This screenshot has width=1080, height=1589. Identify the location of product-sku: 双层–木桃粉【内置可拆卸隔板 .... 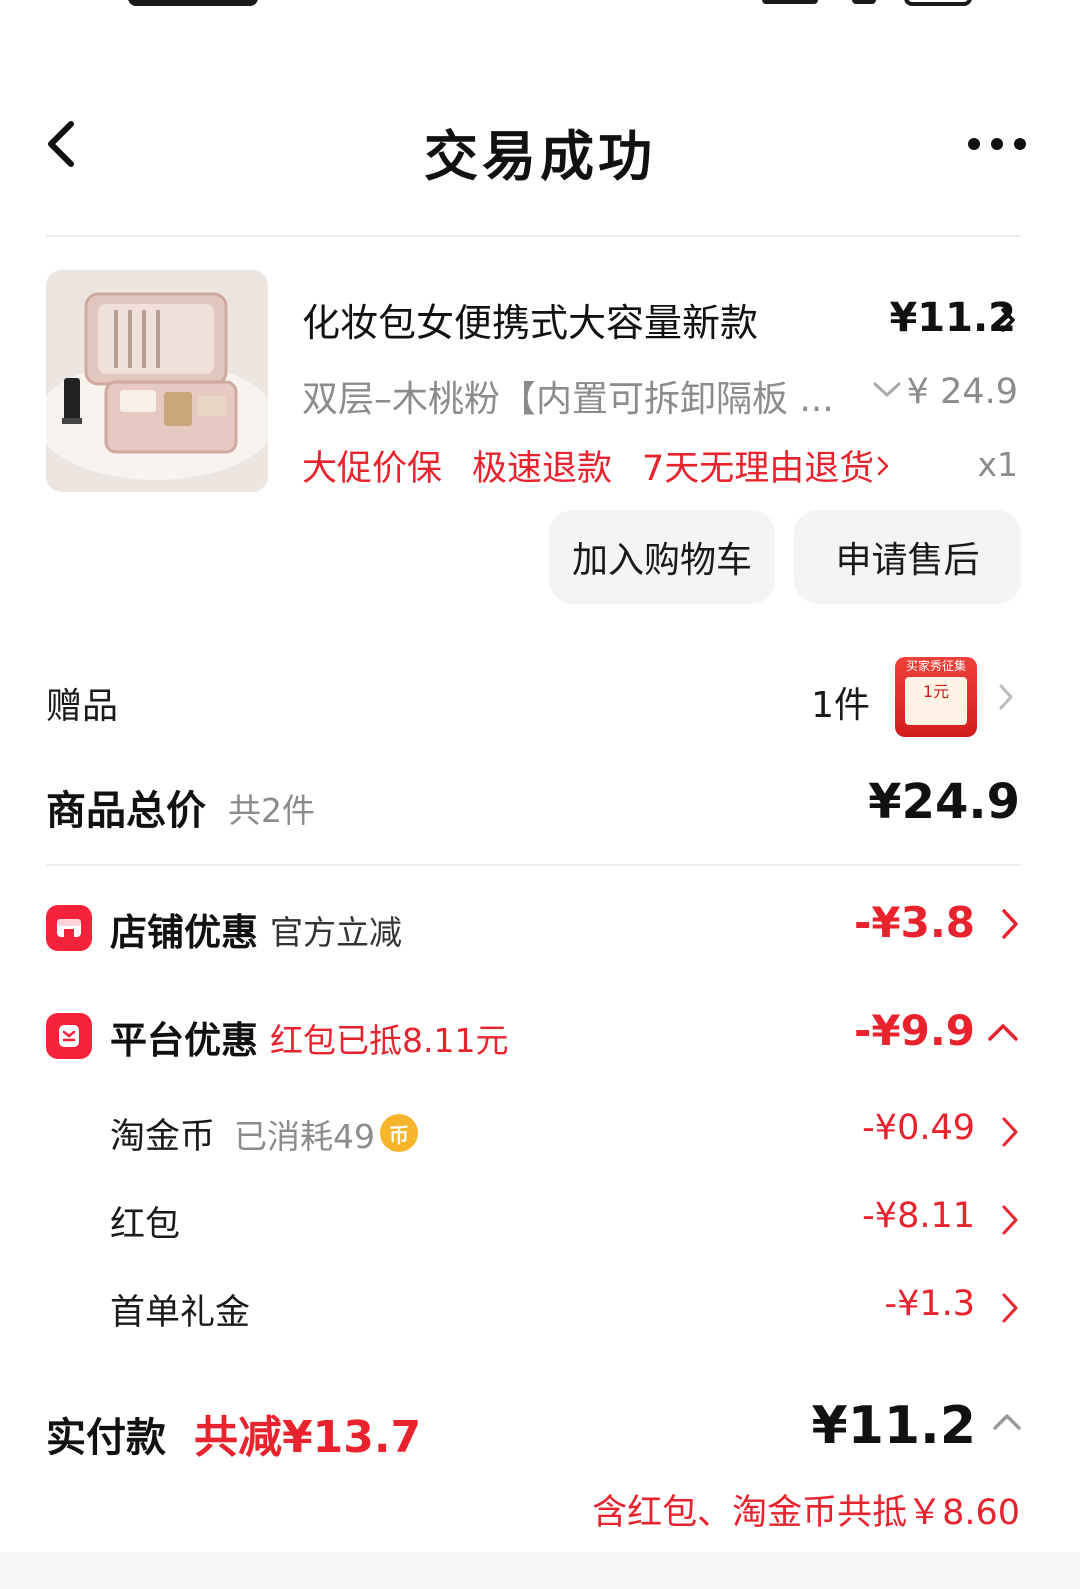
(582, 396).